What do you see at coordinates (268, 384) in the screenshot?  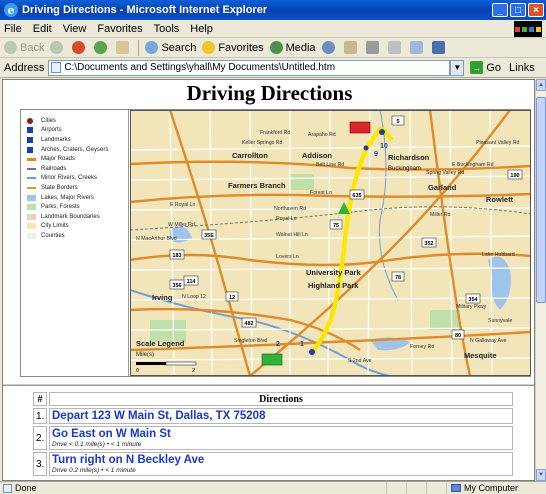 I see `section-divider` at bounding box center [268, 384].